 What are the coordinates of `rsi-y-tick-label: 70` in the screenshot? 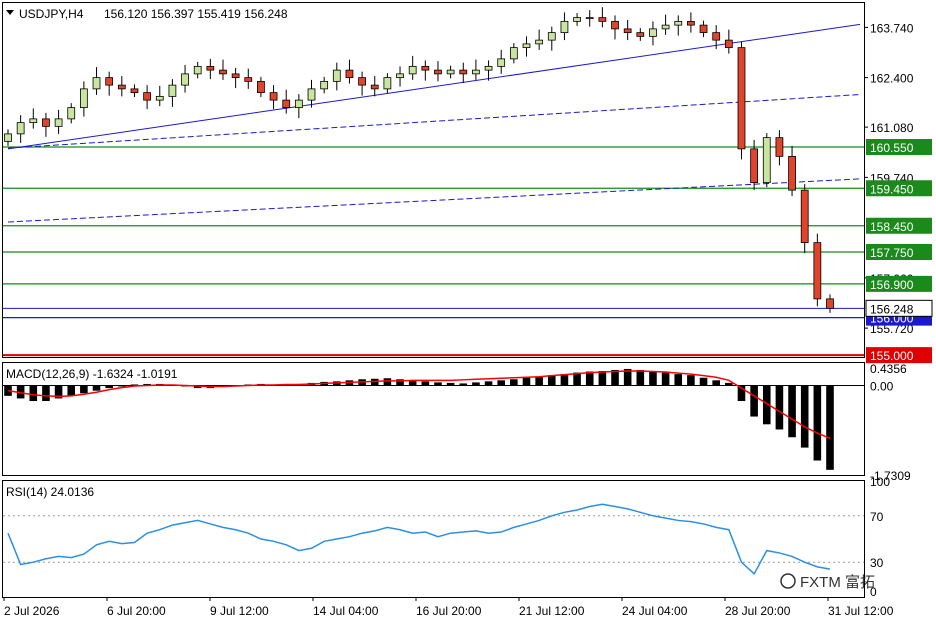 It's located at (877, 517).